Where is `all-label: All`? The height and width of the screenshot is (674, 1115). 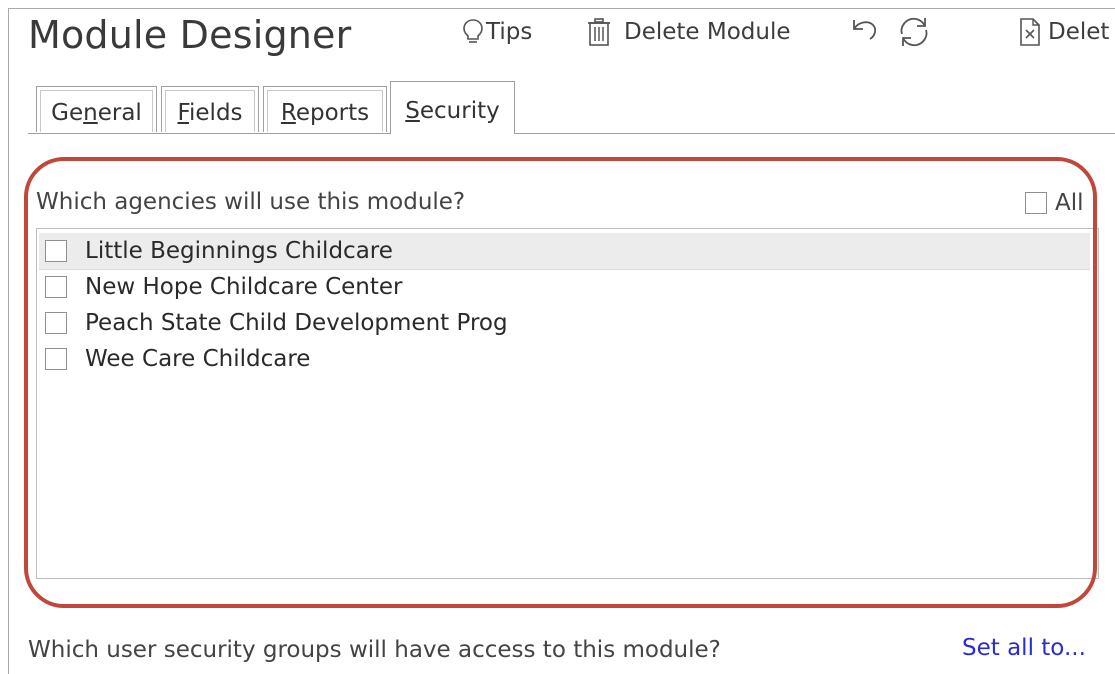 all-label: All is located at coordinates (1069, 203).